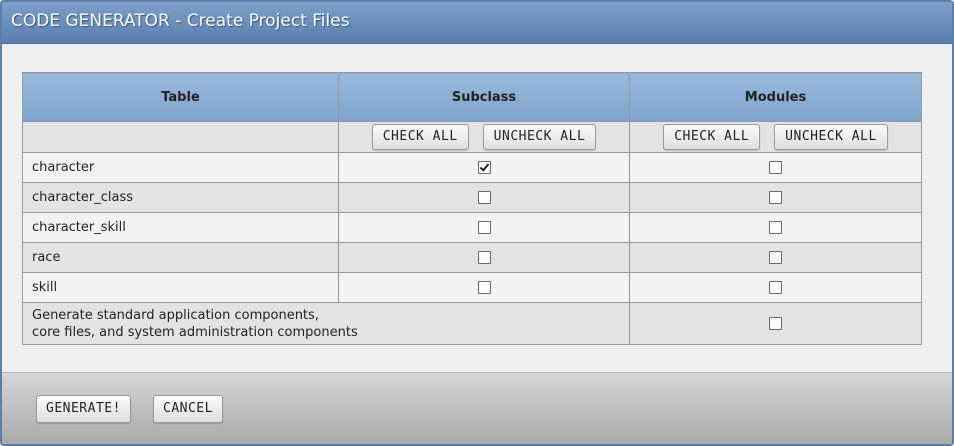 This screenshot has height=446, width=954. I want to click on modules-checkbox-character-class, so click(775, 197).